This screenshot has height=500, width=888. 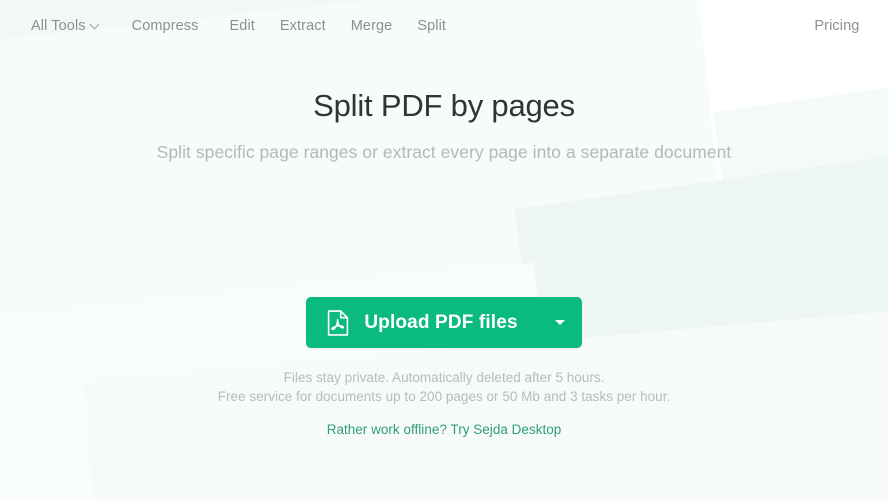 What do you see at coordinates (303, 26) in the screenshot?
I see `nav-item-extract: Extract` at bounding box center [303, 26].